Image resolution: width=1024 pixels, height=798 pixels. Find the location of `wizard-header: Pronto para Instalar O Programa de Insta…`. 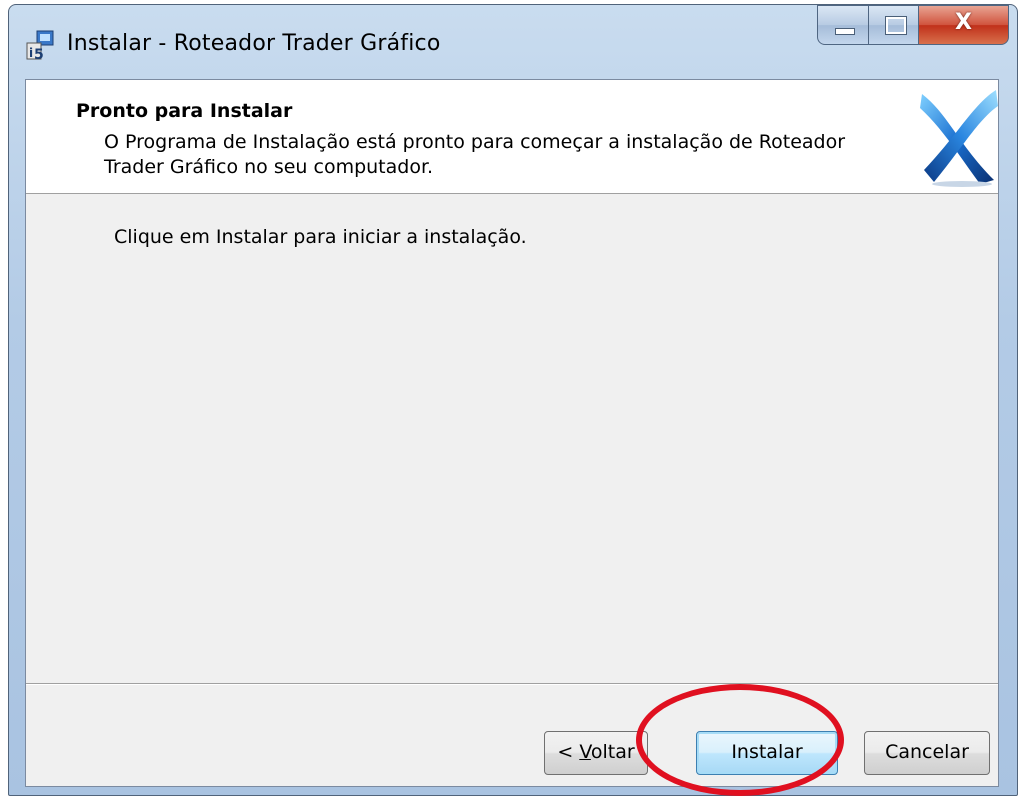

wizard-header: Pronto para Instalar O Programa de Insta… is located at coordinates (512, 137).